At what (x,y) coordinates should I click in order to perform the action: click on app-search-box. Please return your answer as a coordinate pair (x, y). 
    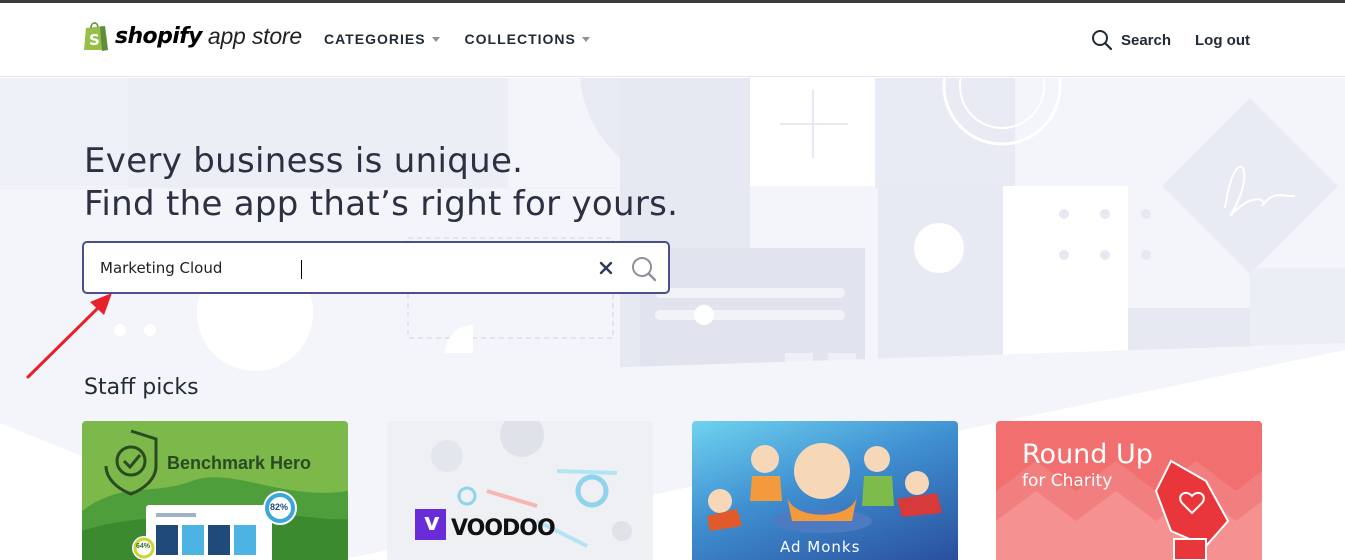
    Looking at the image, I should click on (376, 267).